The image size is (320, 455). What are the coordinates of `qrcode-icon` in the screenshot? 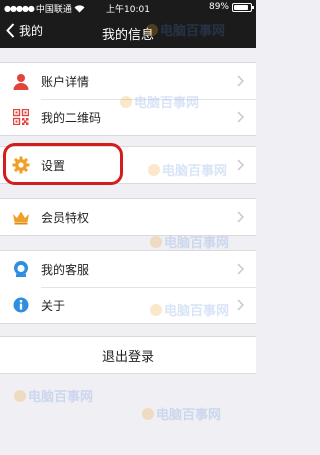 It's located at (21, 117).